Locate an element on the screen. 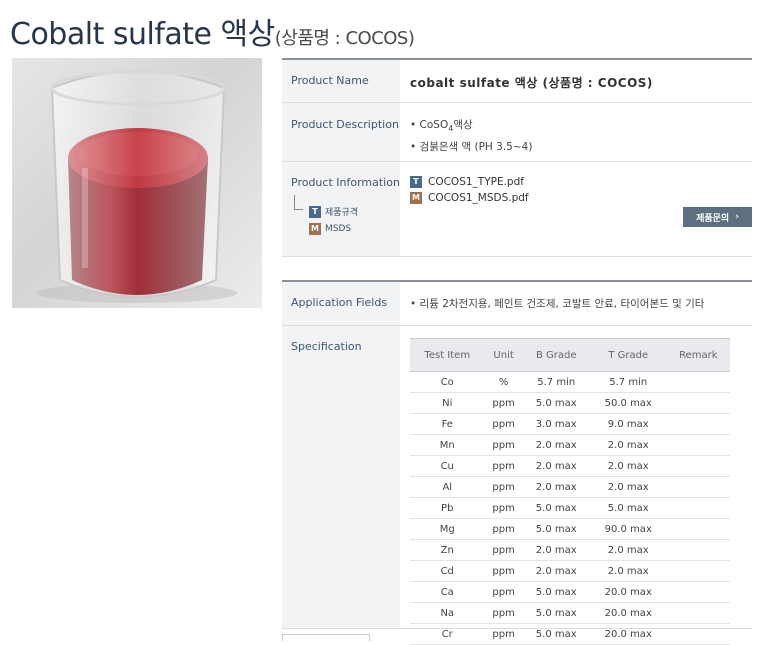 This screenshot has width=762, height=645. table-cell: Fe is located at coordinates (447, 424).